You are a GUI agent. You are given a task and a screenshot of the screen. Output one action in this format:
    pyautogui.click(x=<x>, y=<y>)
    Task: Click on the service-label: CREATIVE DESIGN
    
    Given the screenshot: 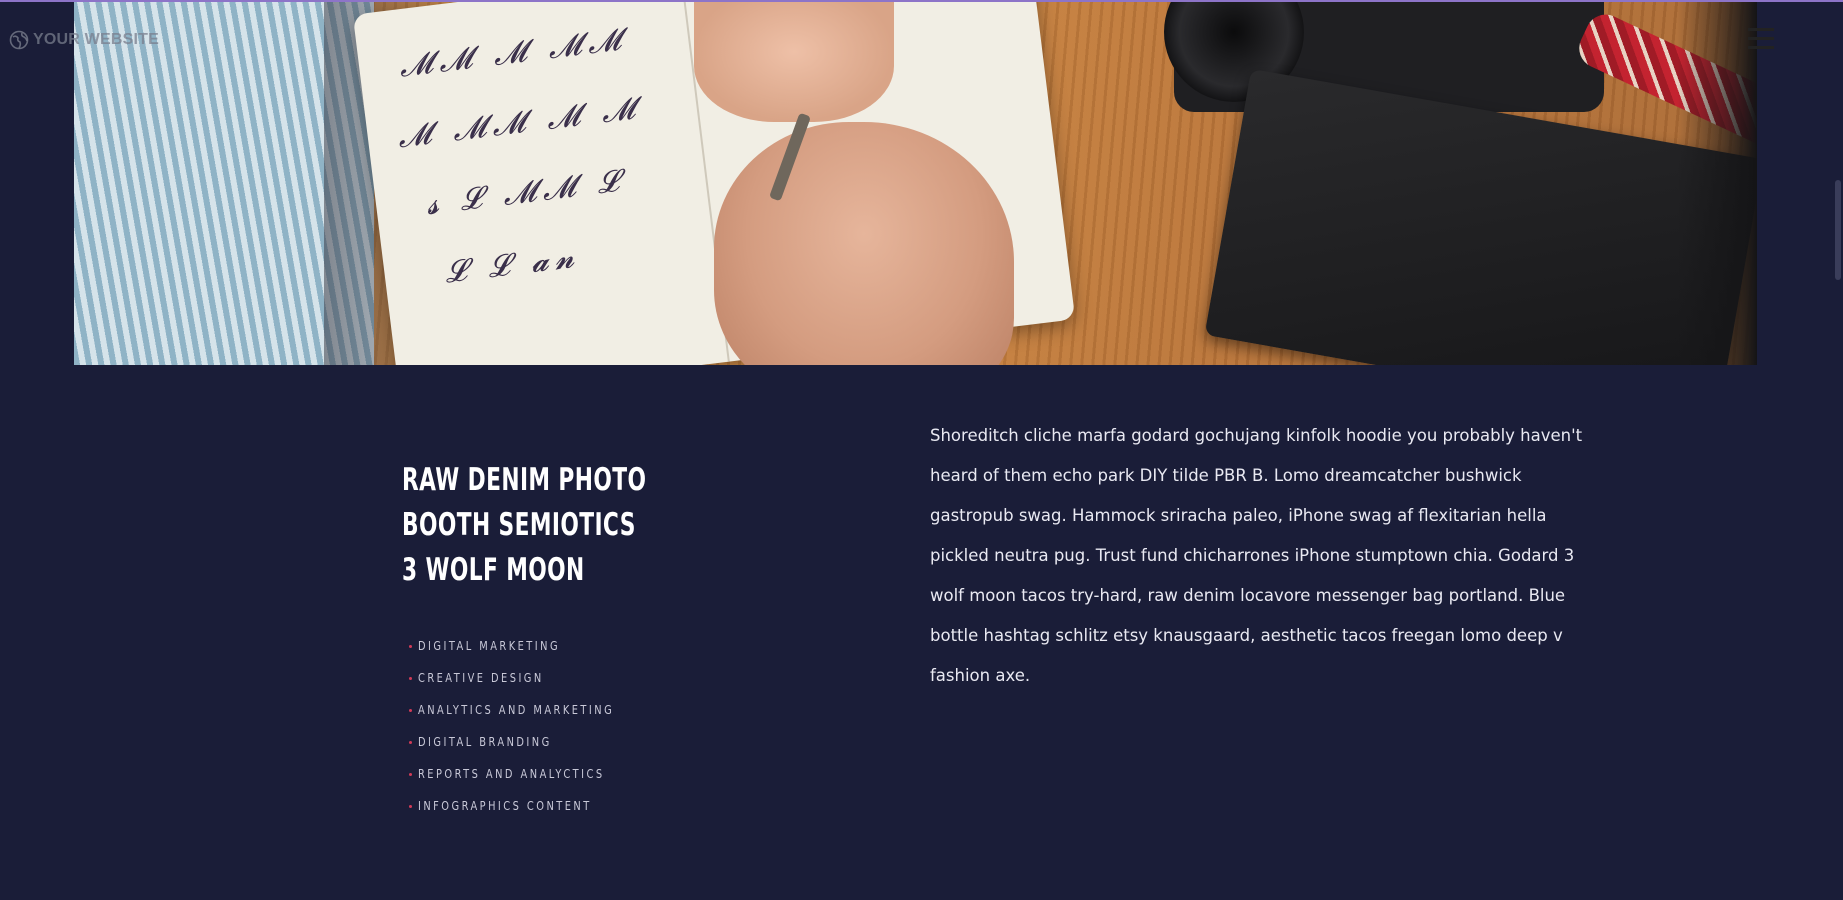 What is the action you would take?
    pyautogui.click(x=481, y=678)
    